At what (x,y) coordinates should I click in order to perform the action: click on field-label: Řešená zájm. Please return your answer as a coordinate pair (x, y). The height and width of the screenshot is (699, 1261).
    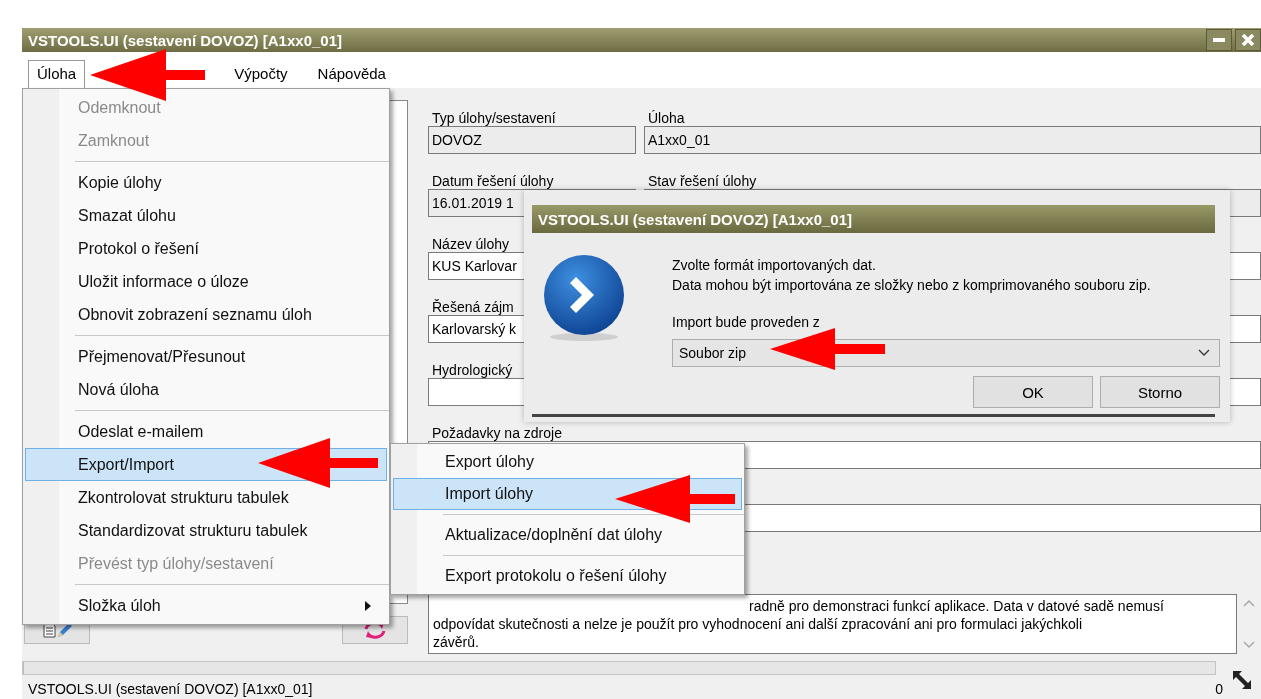
    Looking at the image, I should click on (473, 307).